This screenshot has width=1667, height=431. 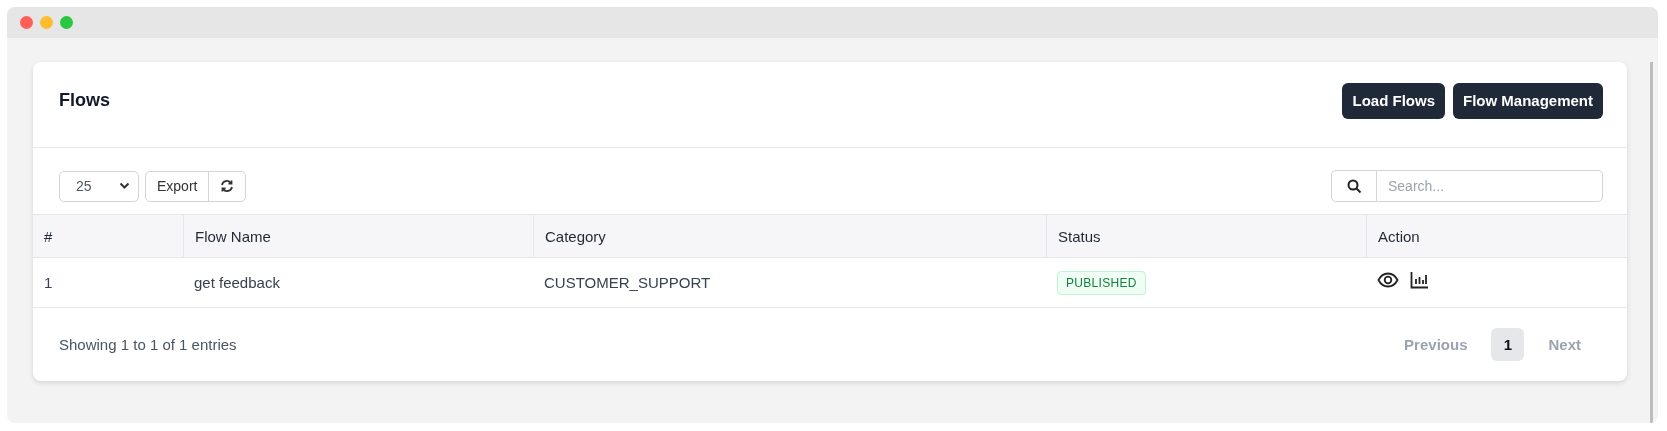 I want to click on search-icon, so click(x=1354, y=186).